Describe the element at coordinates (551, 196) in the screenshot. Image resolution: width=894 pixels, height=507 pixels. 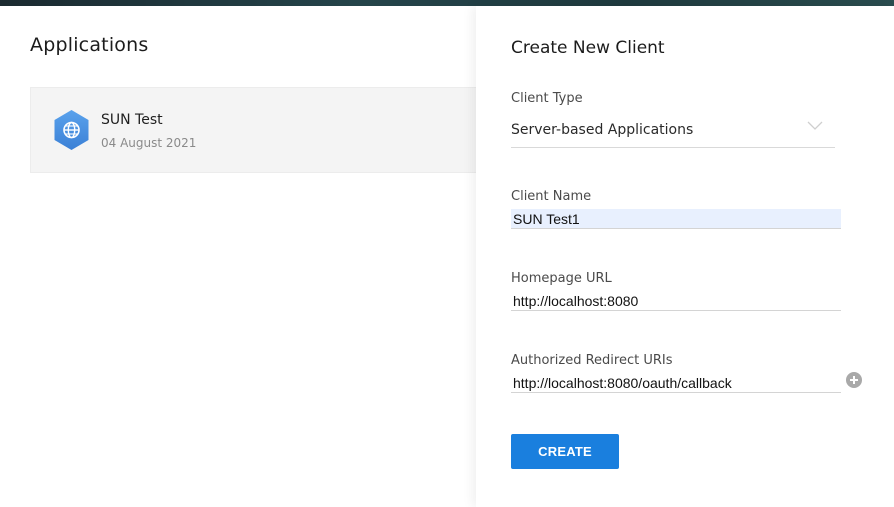
I see `client-name-label: Client Name` at that location.